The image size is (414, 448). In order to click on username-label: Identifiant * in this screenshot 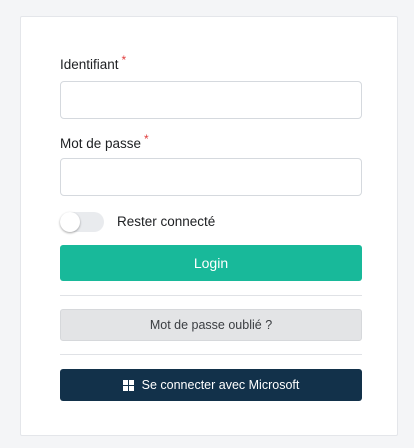, I will do `click(93, 62)`.